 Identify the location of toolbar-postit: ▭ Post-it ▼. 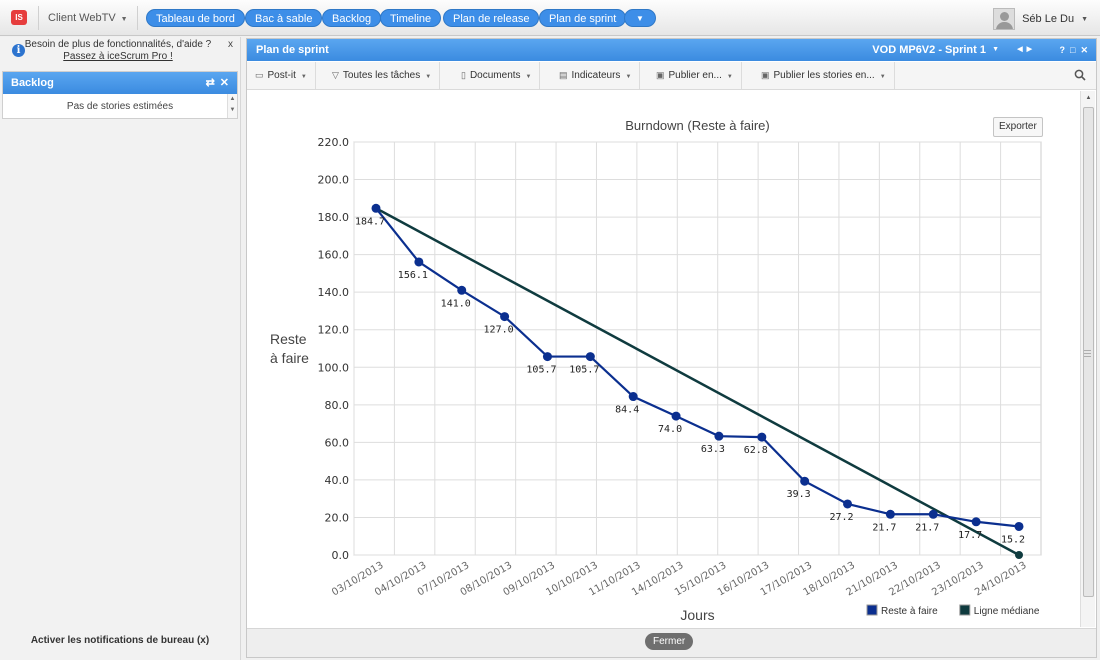
(281, 75).